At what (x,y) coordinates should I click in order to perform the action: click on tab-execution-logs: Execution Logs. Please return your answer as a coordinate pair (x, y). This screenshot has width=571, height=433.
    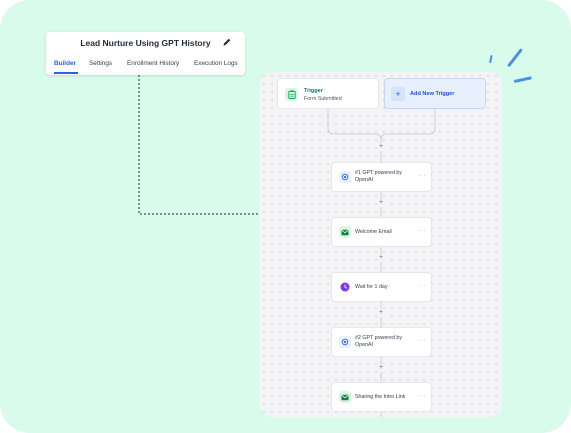
    Looking at the image, I should click on (216, 63).